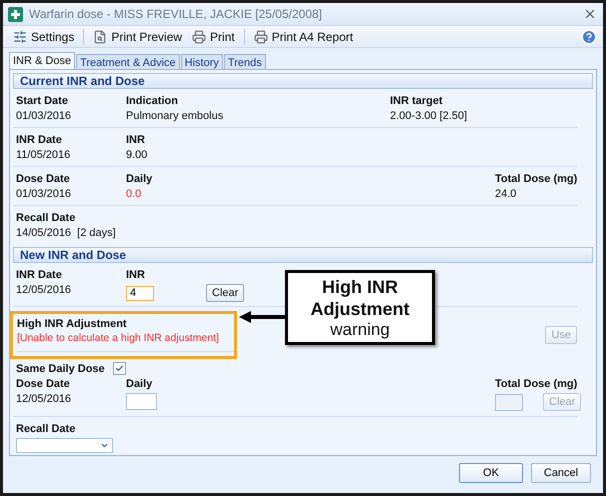  What do you see at coordinates (137, 36) in the screenshot?
I see `toolbar-button: Print Preview` at bounding box center [137, 36].